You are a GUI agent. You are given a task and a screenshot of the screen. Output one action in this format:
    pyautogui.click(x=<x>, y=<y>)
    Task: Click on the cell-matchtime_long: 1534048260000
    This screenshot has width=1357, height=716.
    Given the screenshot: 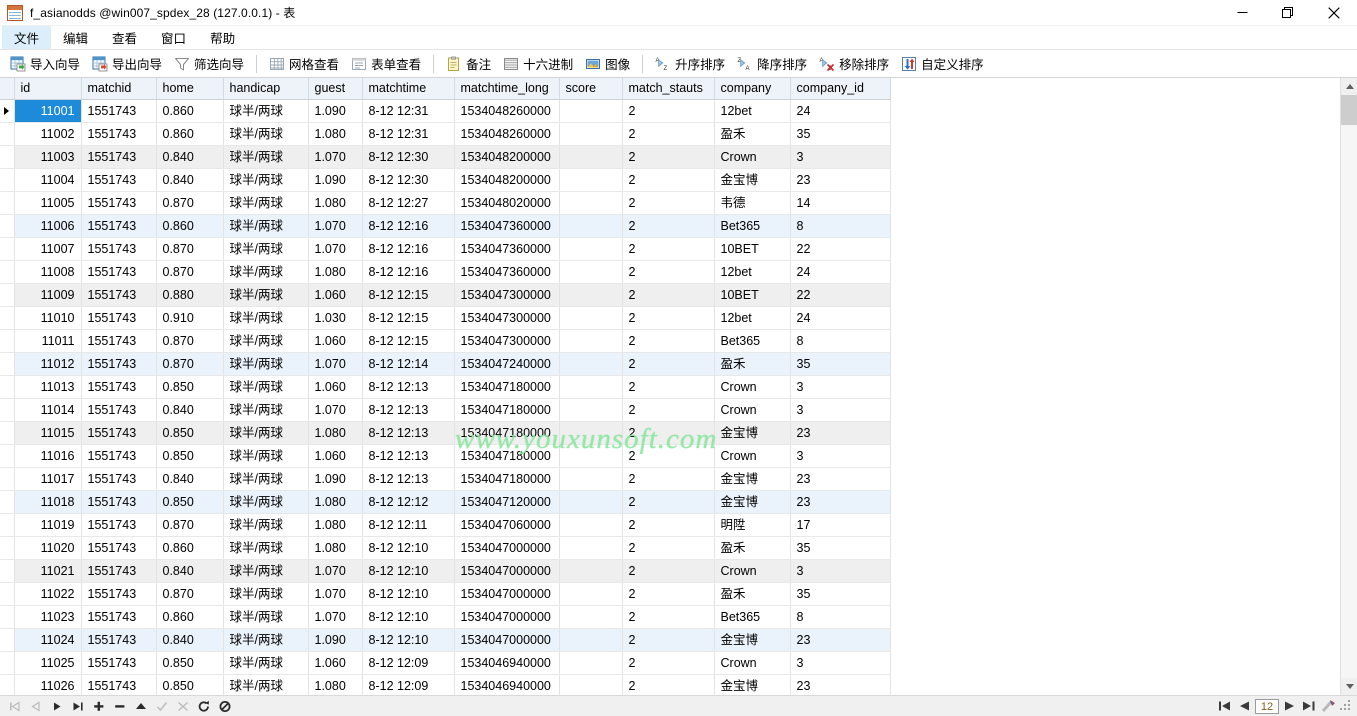 What is the action you would take?
    pyautogui.click(x=507, y=111)
    